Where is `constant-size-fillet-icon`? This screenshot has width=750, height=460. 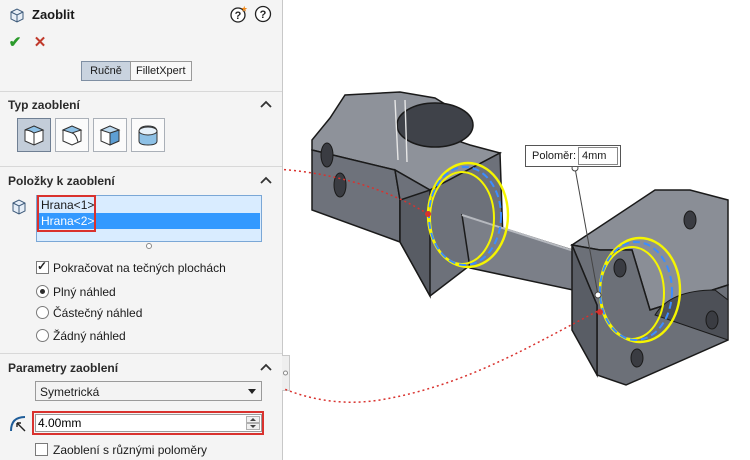
constant-size-fillet-icon is located at coordinates (34, 135).